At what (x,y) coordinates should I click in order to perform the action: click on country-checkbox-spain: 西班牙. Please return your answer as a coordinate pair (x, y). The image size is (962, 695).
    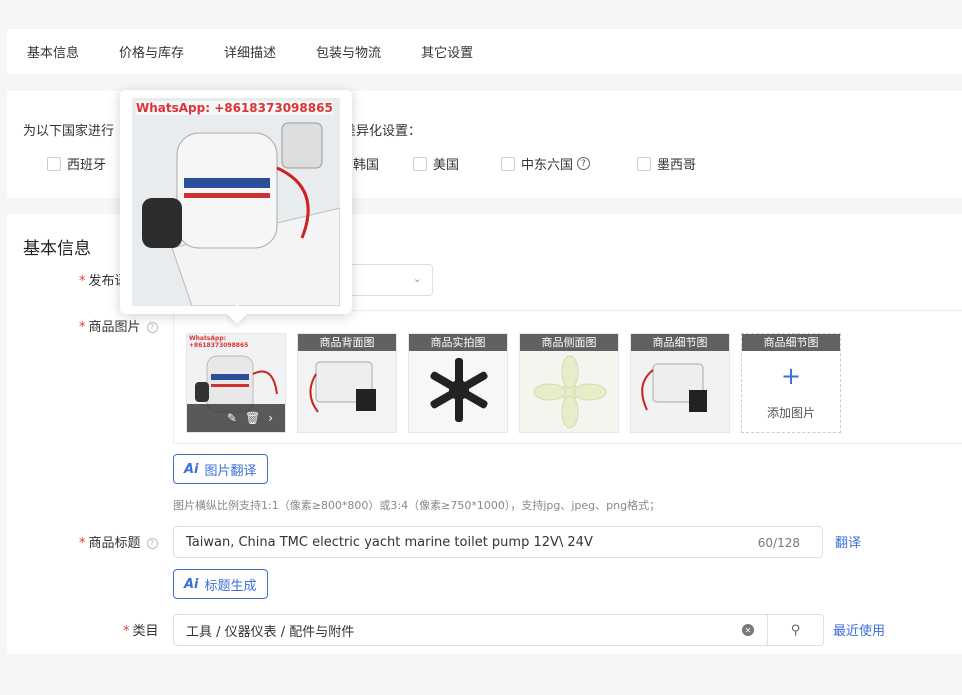
    Looking at the image, I should click on (76, 163).